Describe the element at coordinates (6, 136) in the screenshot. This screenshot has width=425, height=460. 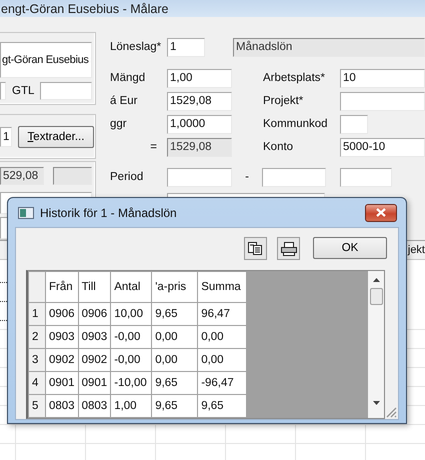
I see `number-field: 1` at that location.